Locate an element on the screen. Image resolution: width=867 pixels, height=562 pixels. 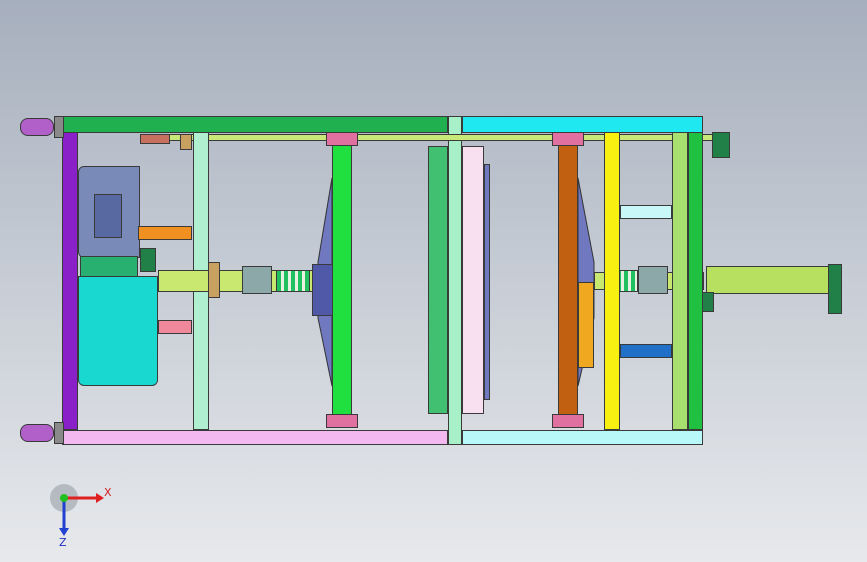
triad-z-arrowhead is located at coordinates (64, 532).